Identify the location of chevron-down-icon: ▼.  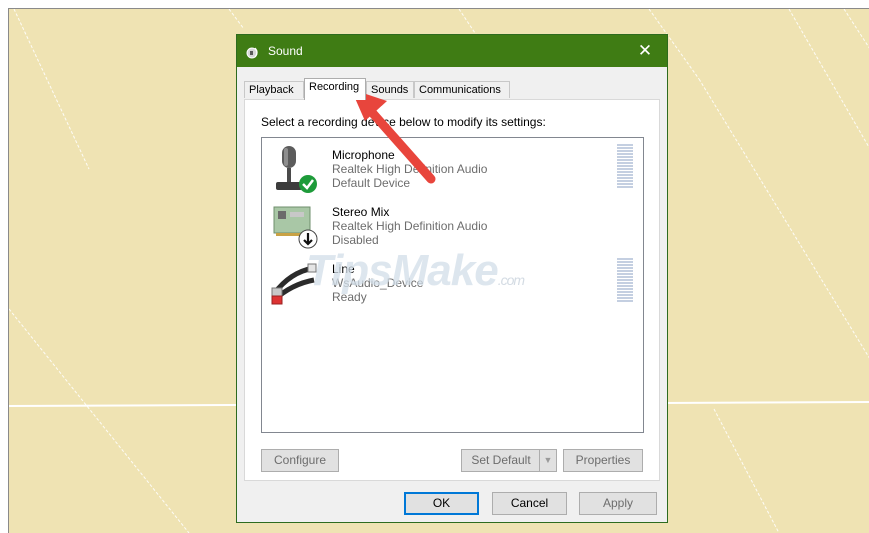
(547, 460).